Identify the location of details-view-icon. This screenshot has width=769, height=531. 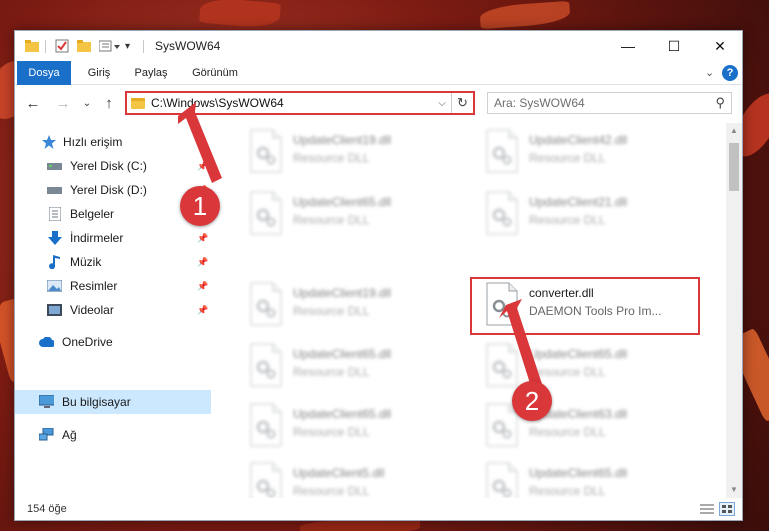
(707, 509).